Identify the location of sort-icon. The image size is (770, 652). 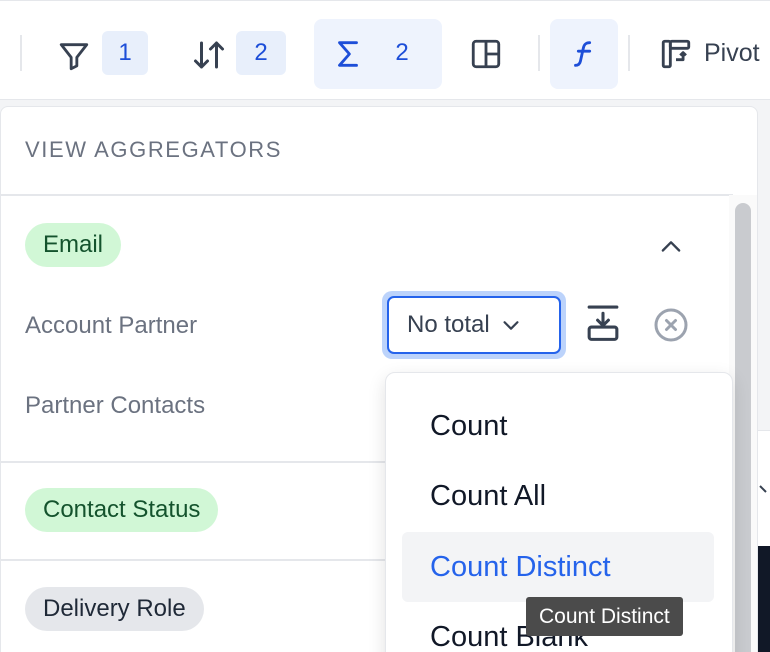
(209, 55).